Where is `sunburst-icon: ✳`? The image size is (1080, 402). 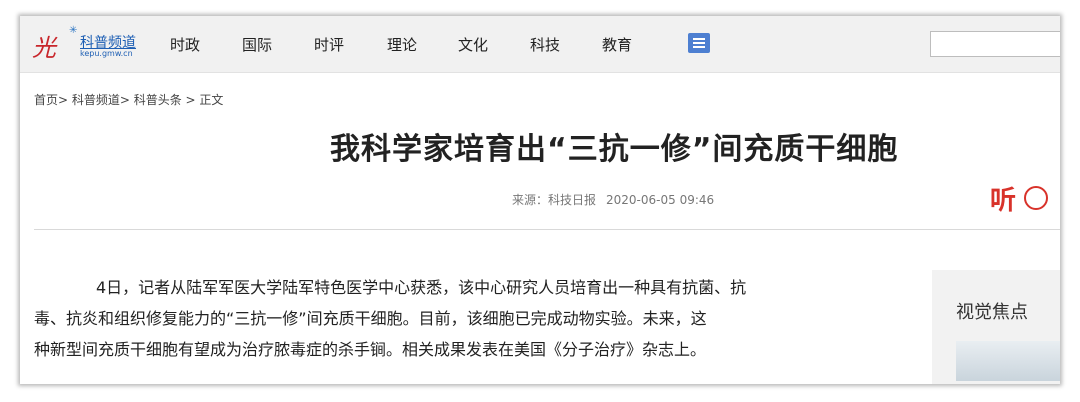
sunburst-icon: ✳ is located at coordinates (73, 30).